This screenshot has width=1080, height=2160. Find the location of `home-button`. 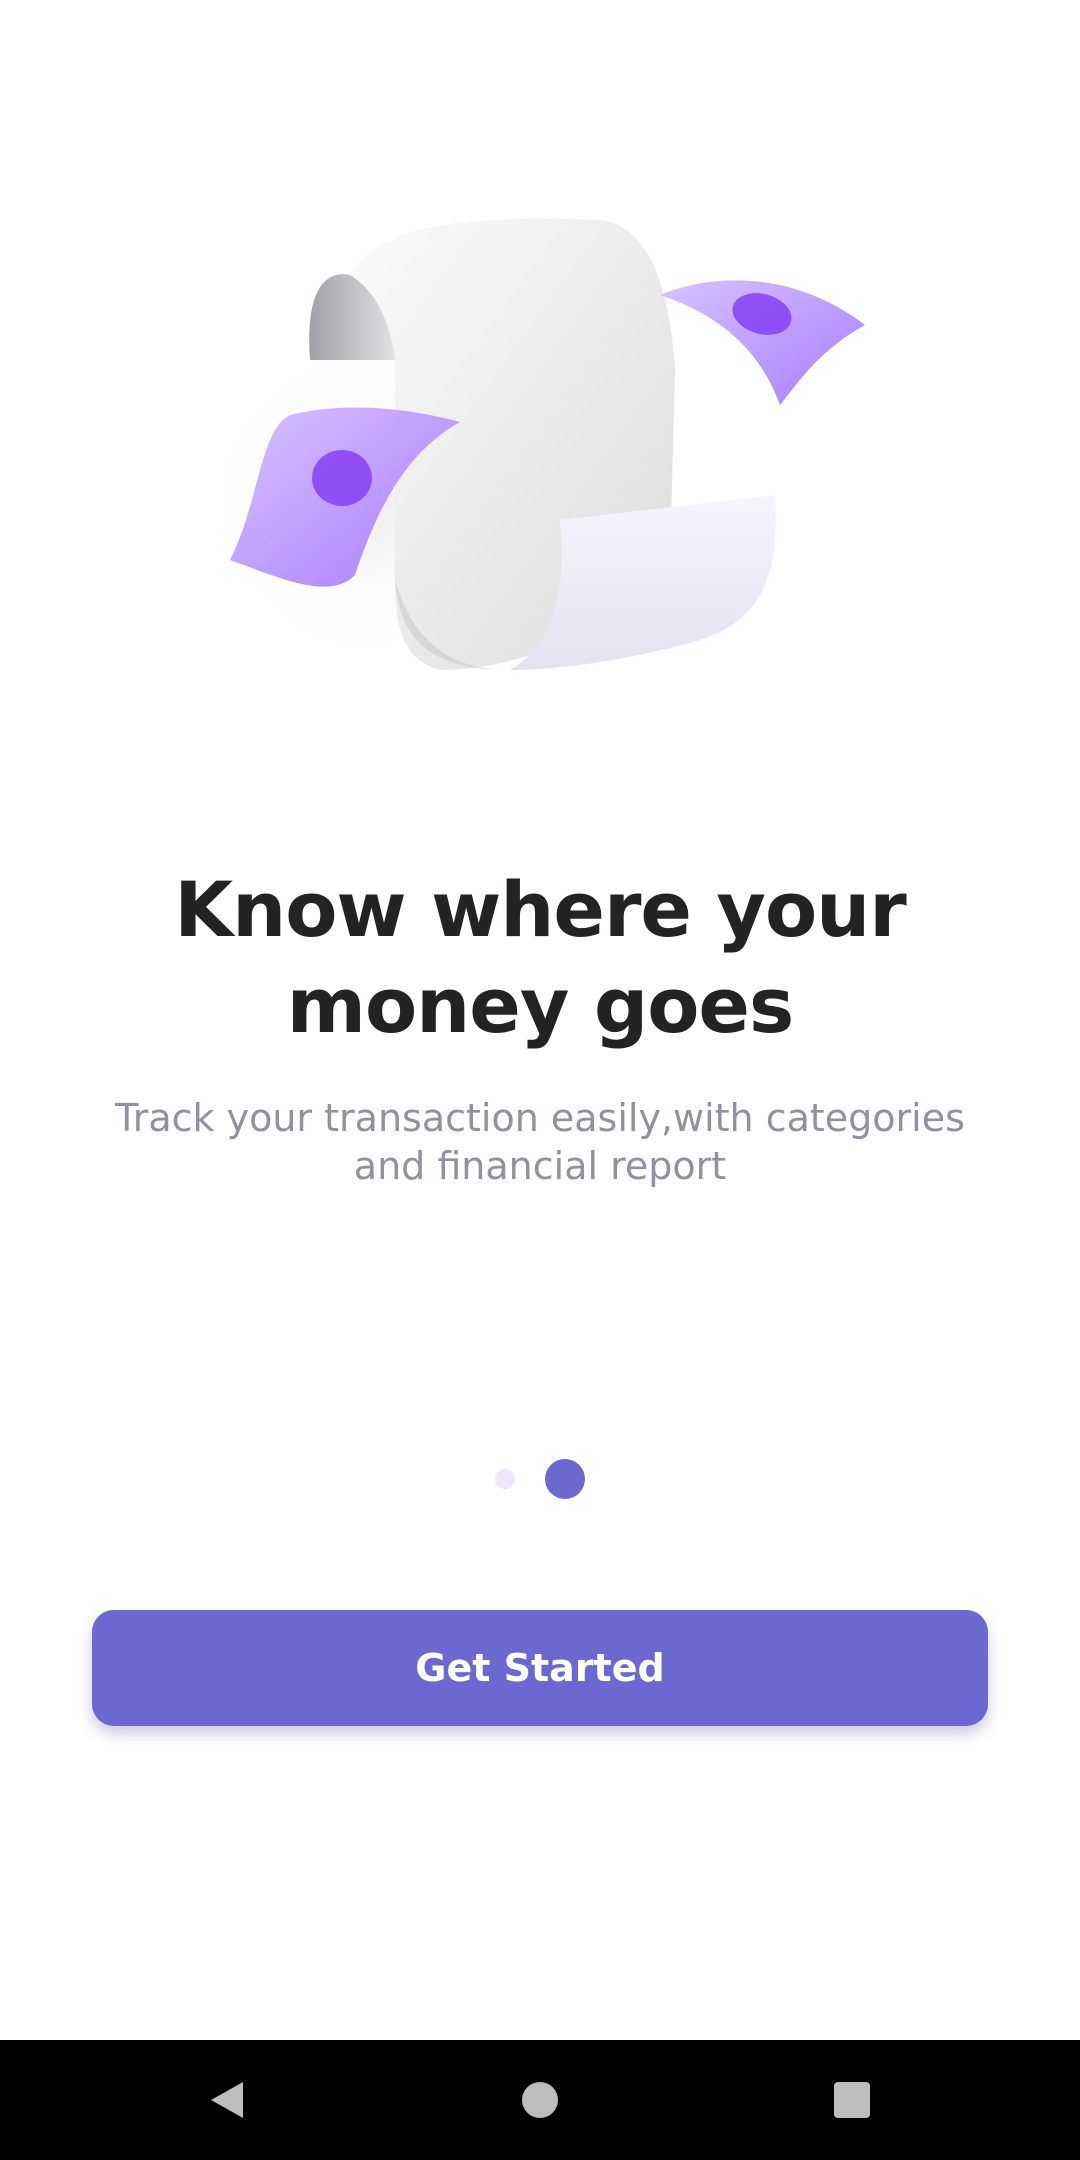

home-button is located at coordinates (540, 2100).